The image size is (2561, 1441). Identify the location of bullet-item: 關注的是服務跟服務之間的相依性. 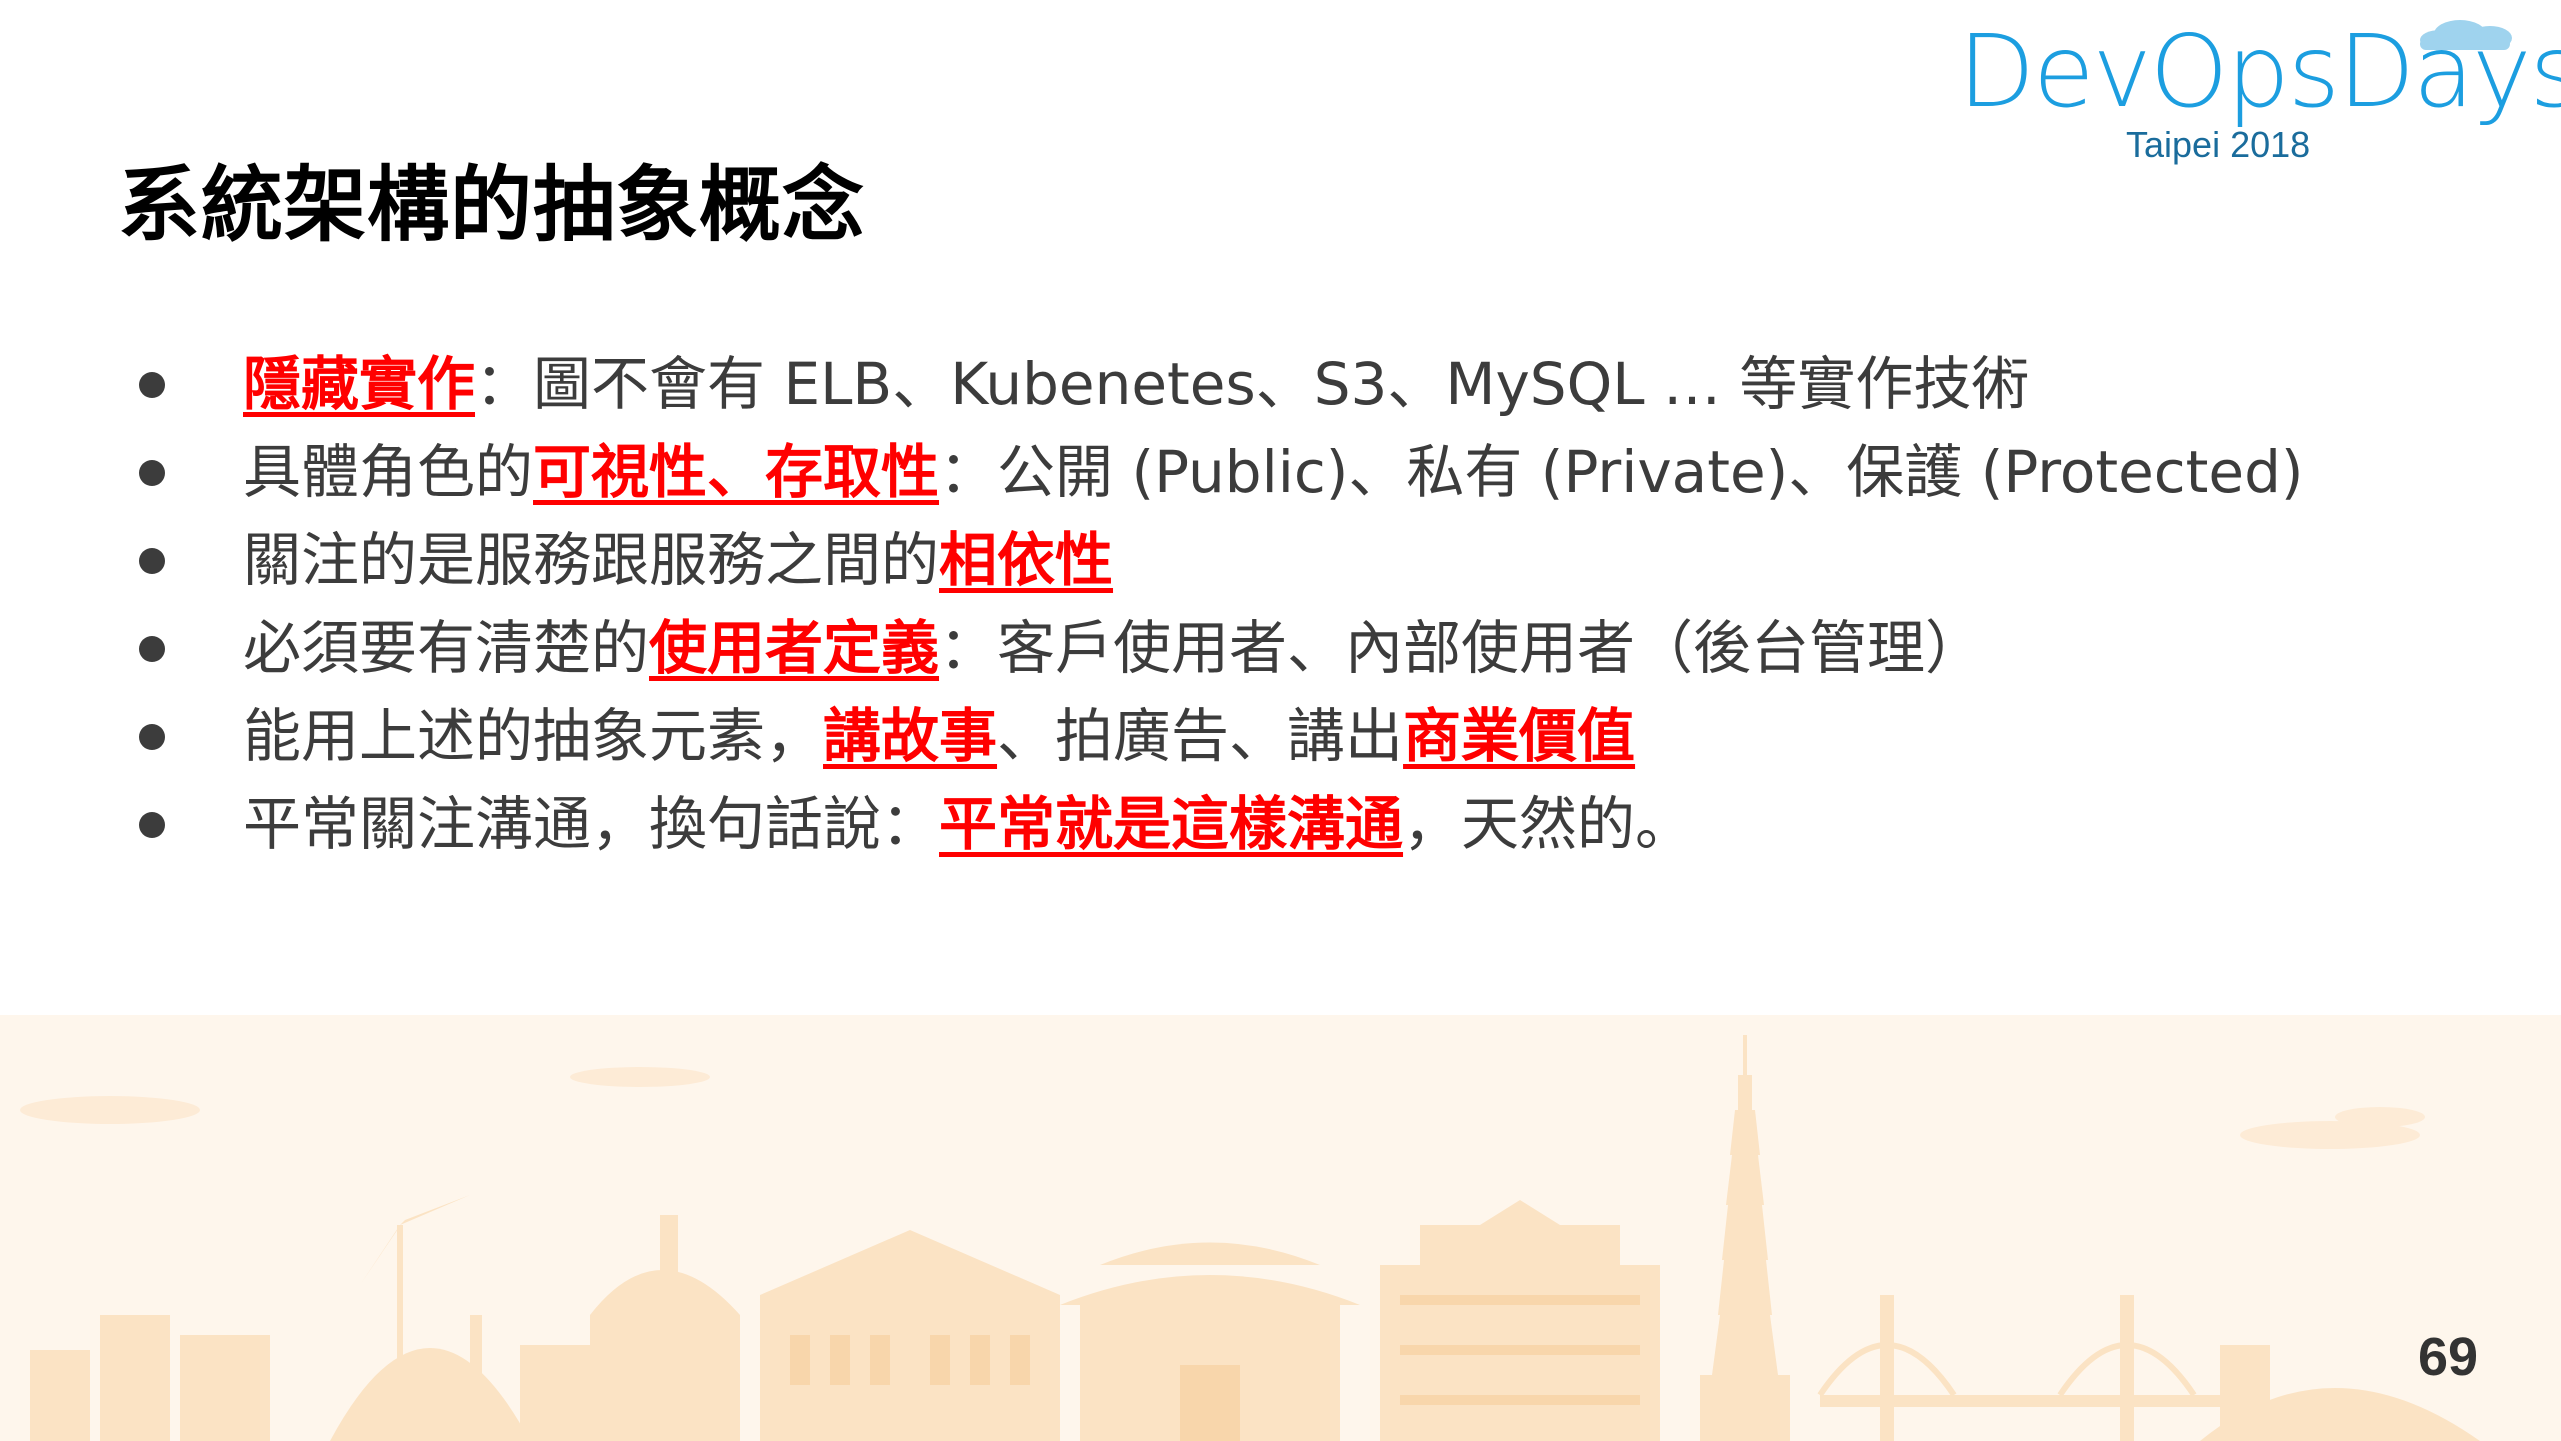
(1285, 568).